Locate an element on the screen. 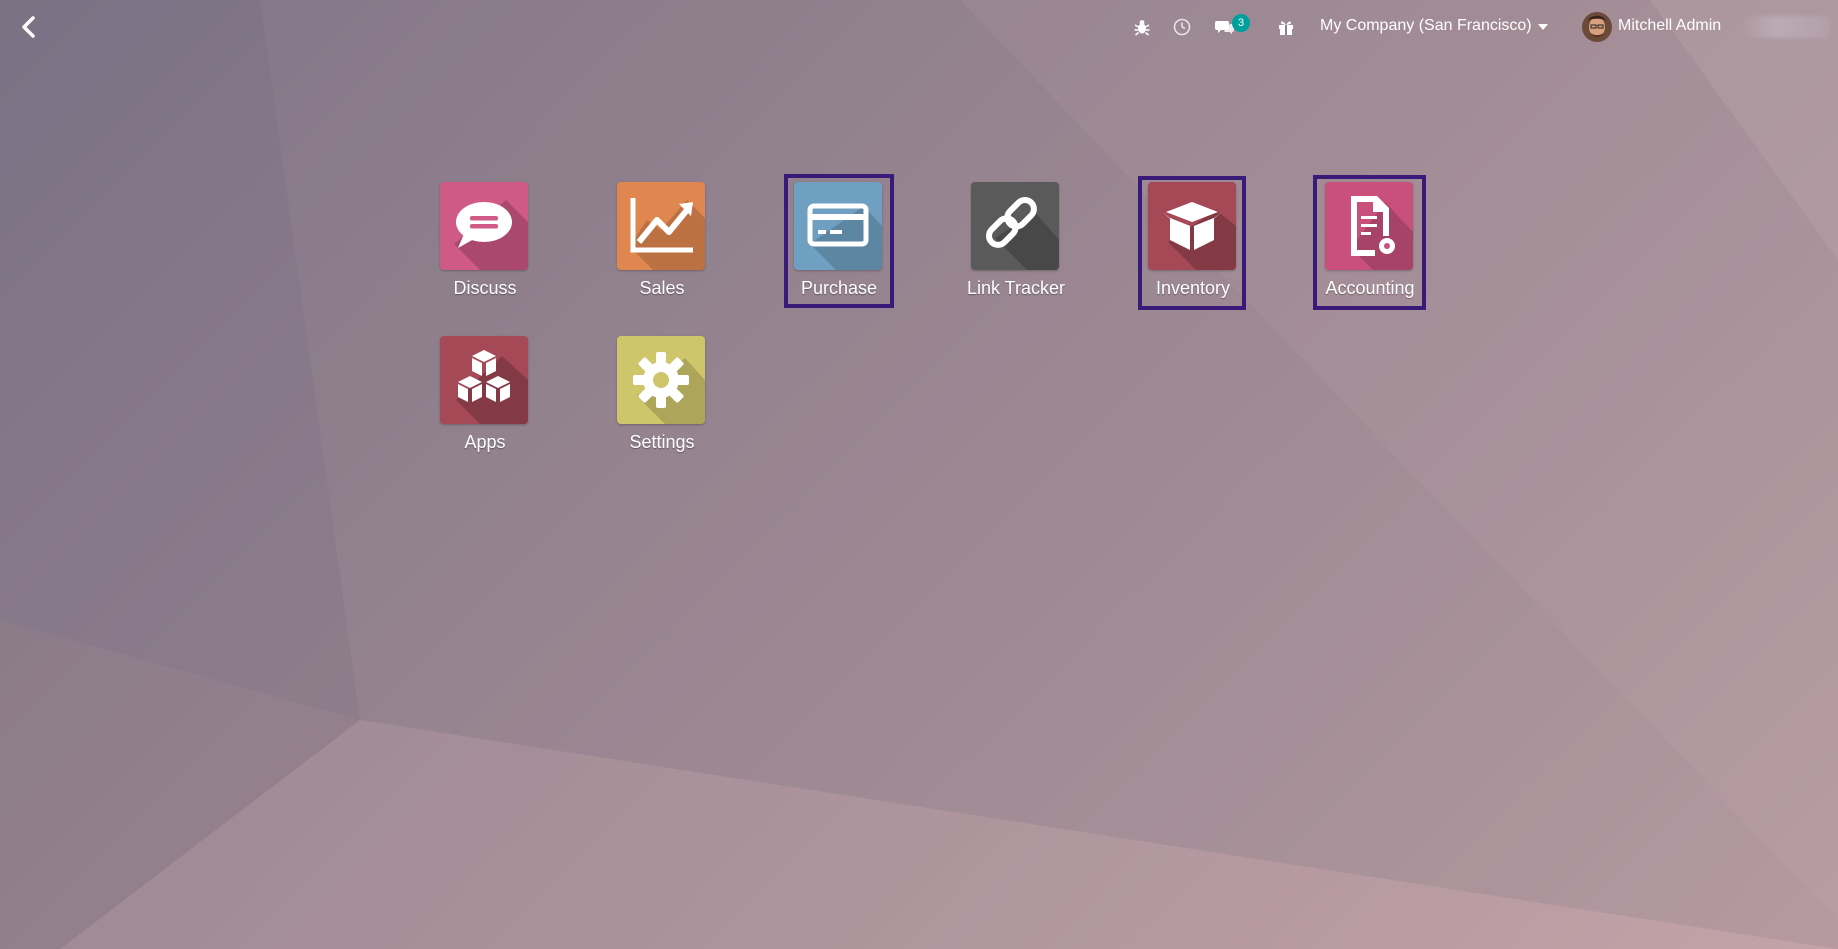 This screenshot has width=1838, height=949. app-label: Purchase is located at coordinates (839, 288).